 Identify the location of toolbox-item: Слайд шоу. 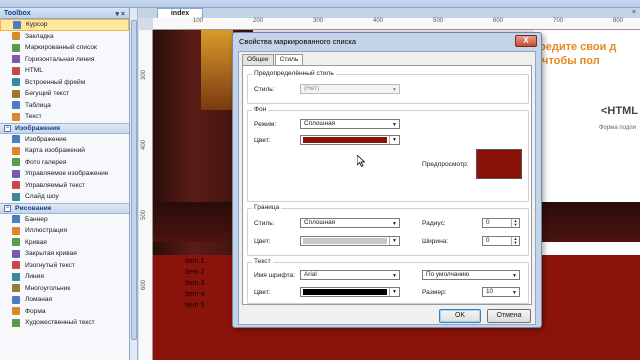
(64, 197).